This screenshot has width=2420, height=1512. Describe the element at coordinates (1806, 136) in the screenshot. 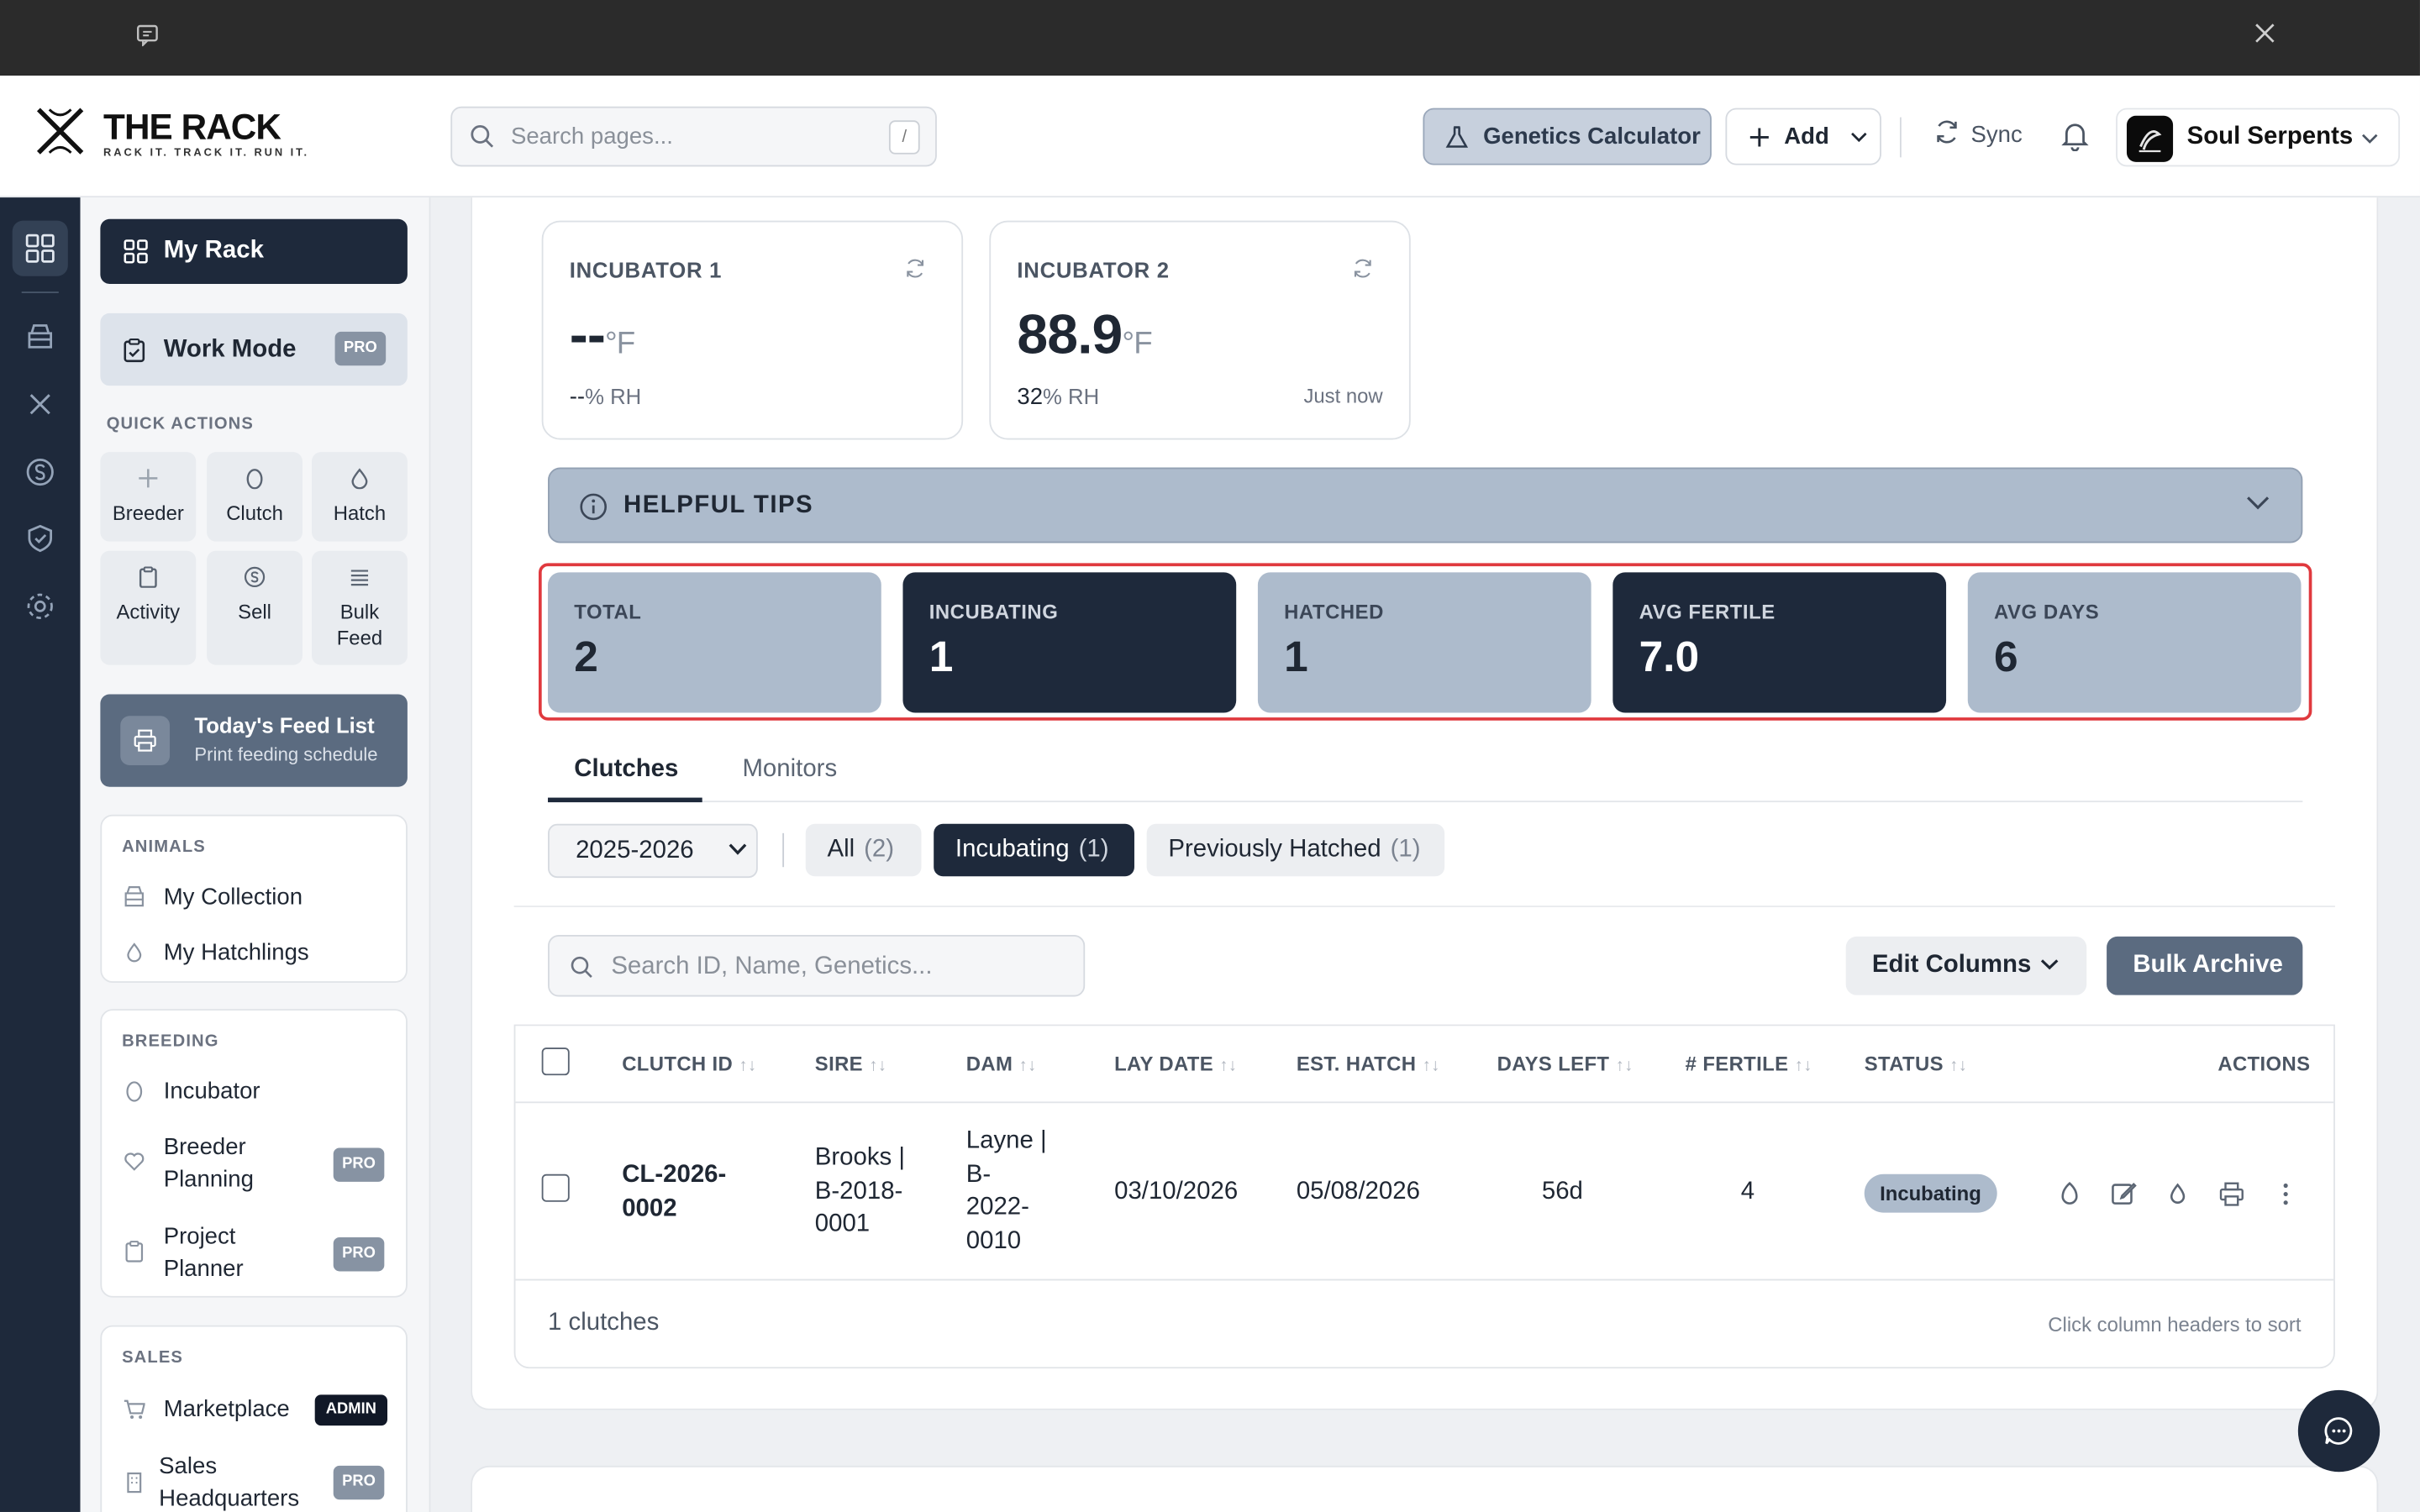

I see `add-label: Add` at that location.